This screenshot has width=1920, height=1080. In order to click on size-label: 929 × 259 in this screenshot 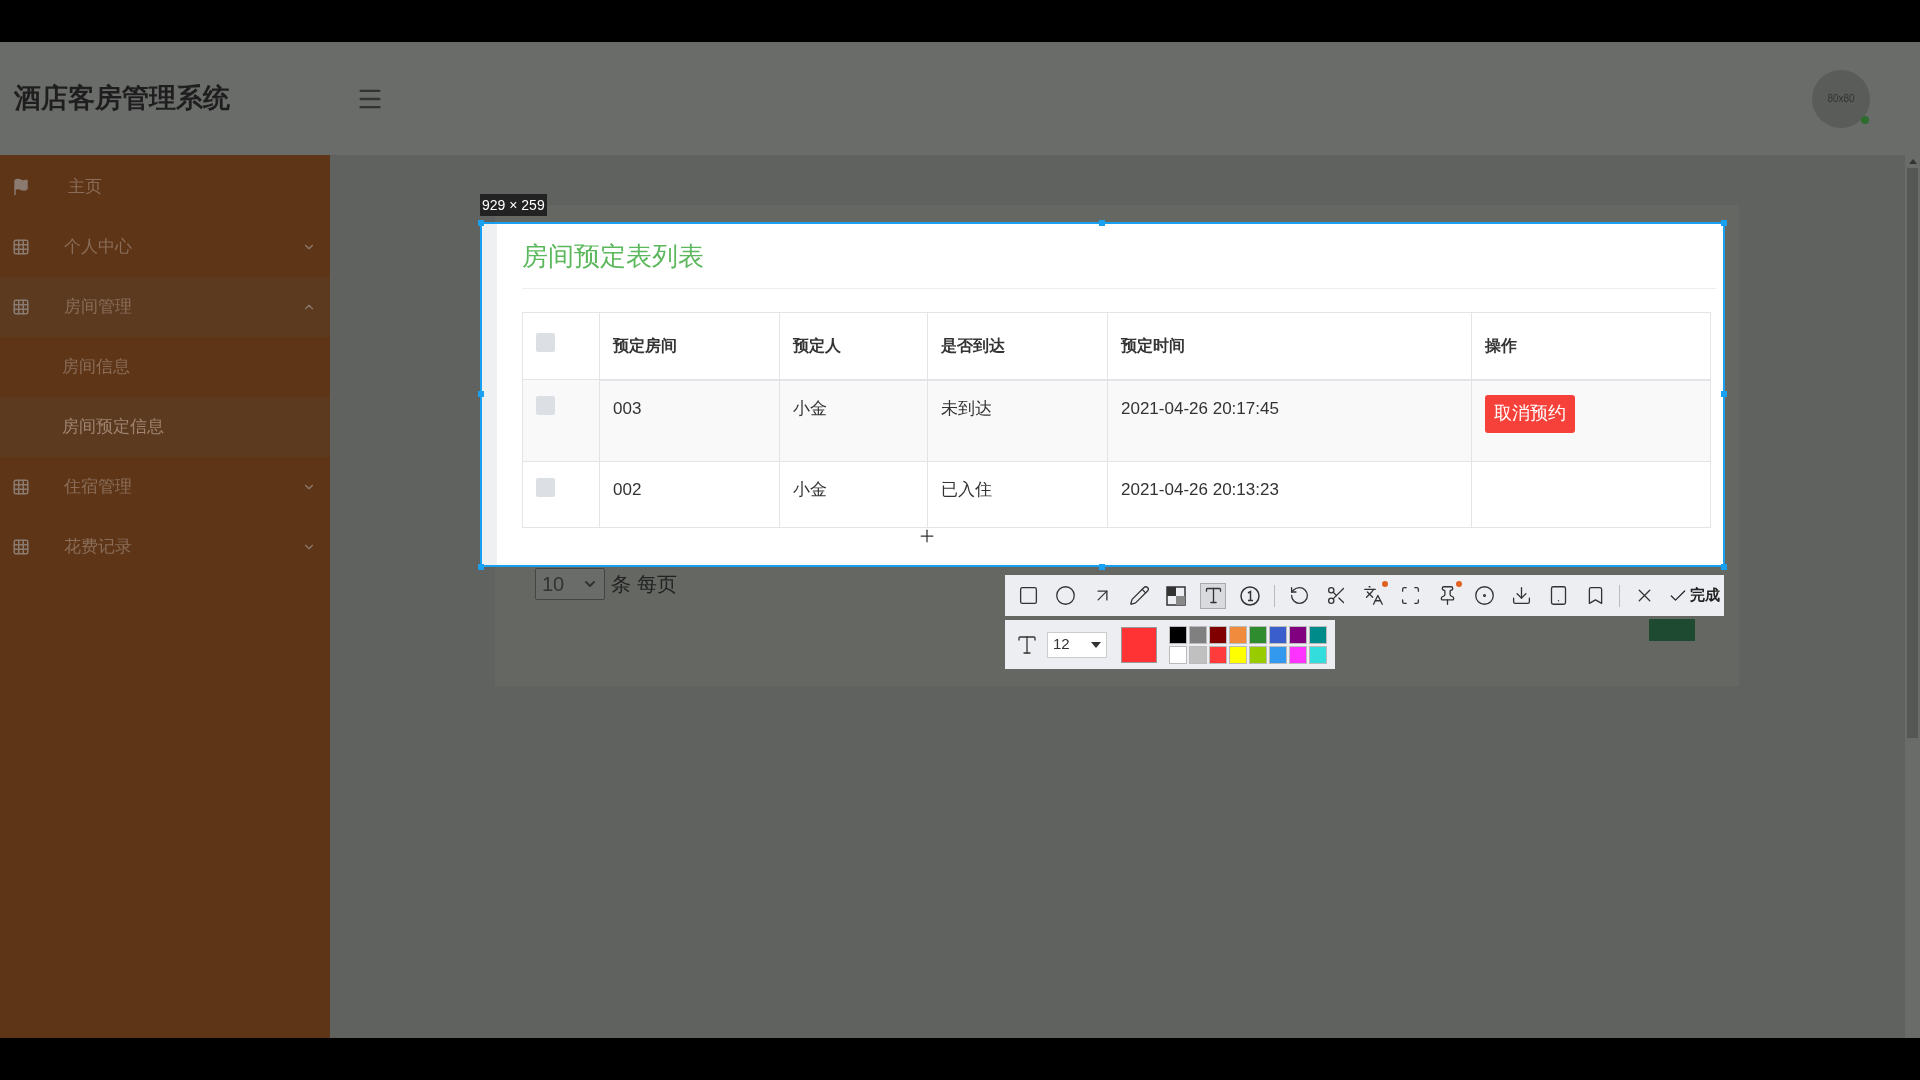, I will do `click(513, 205)`.